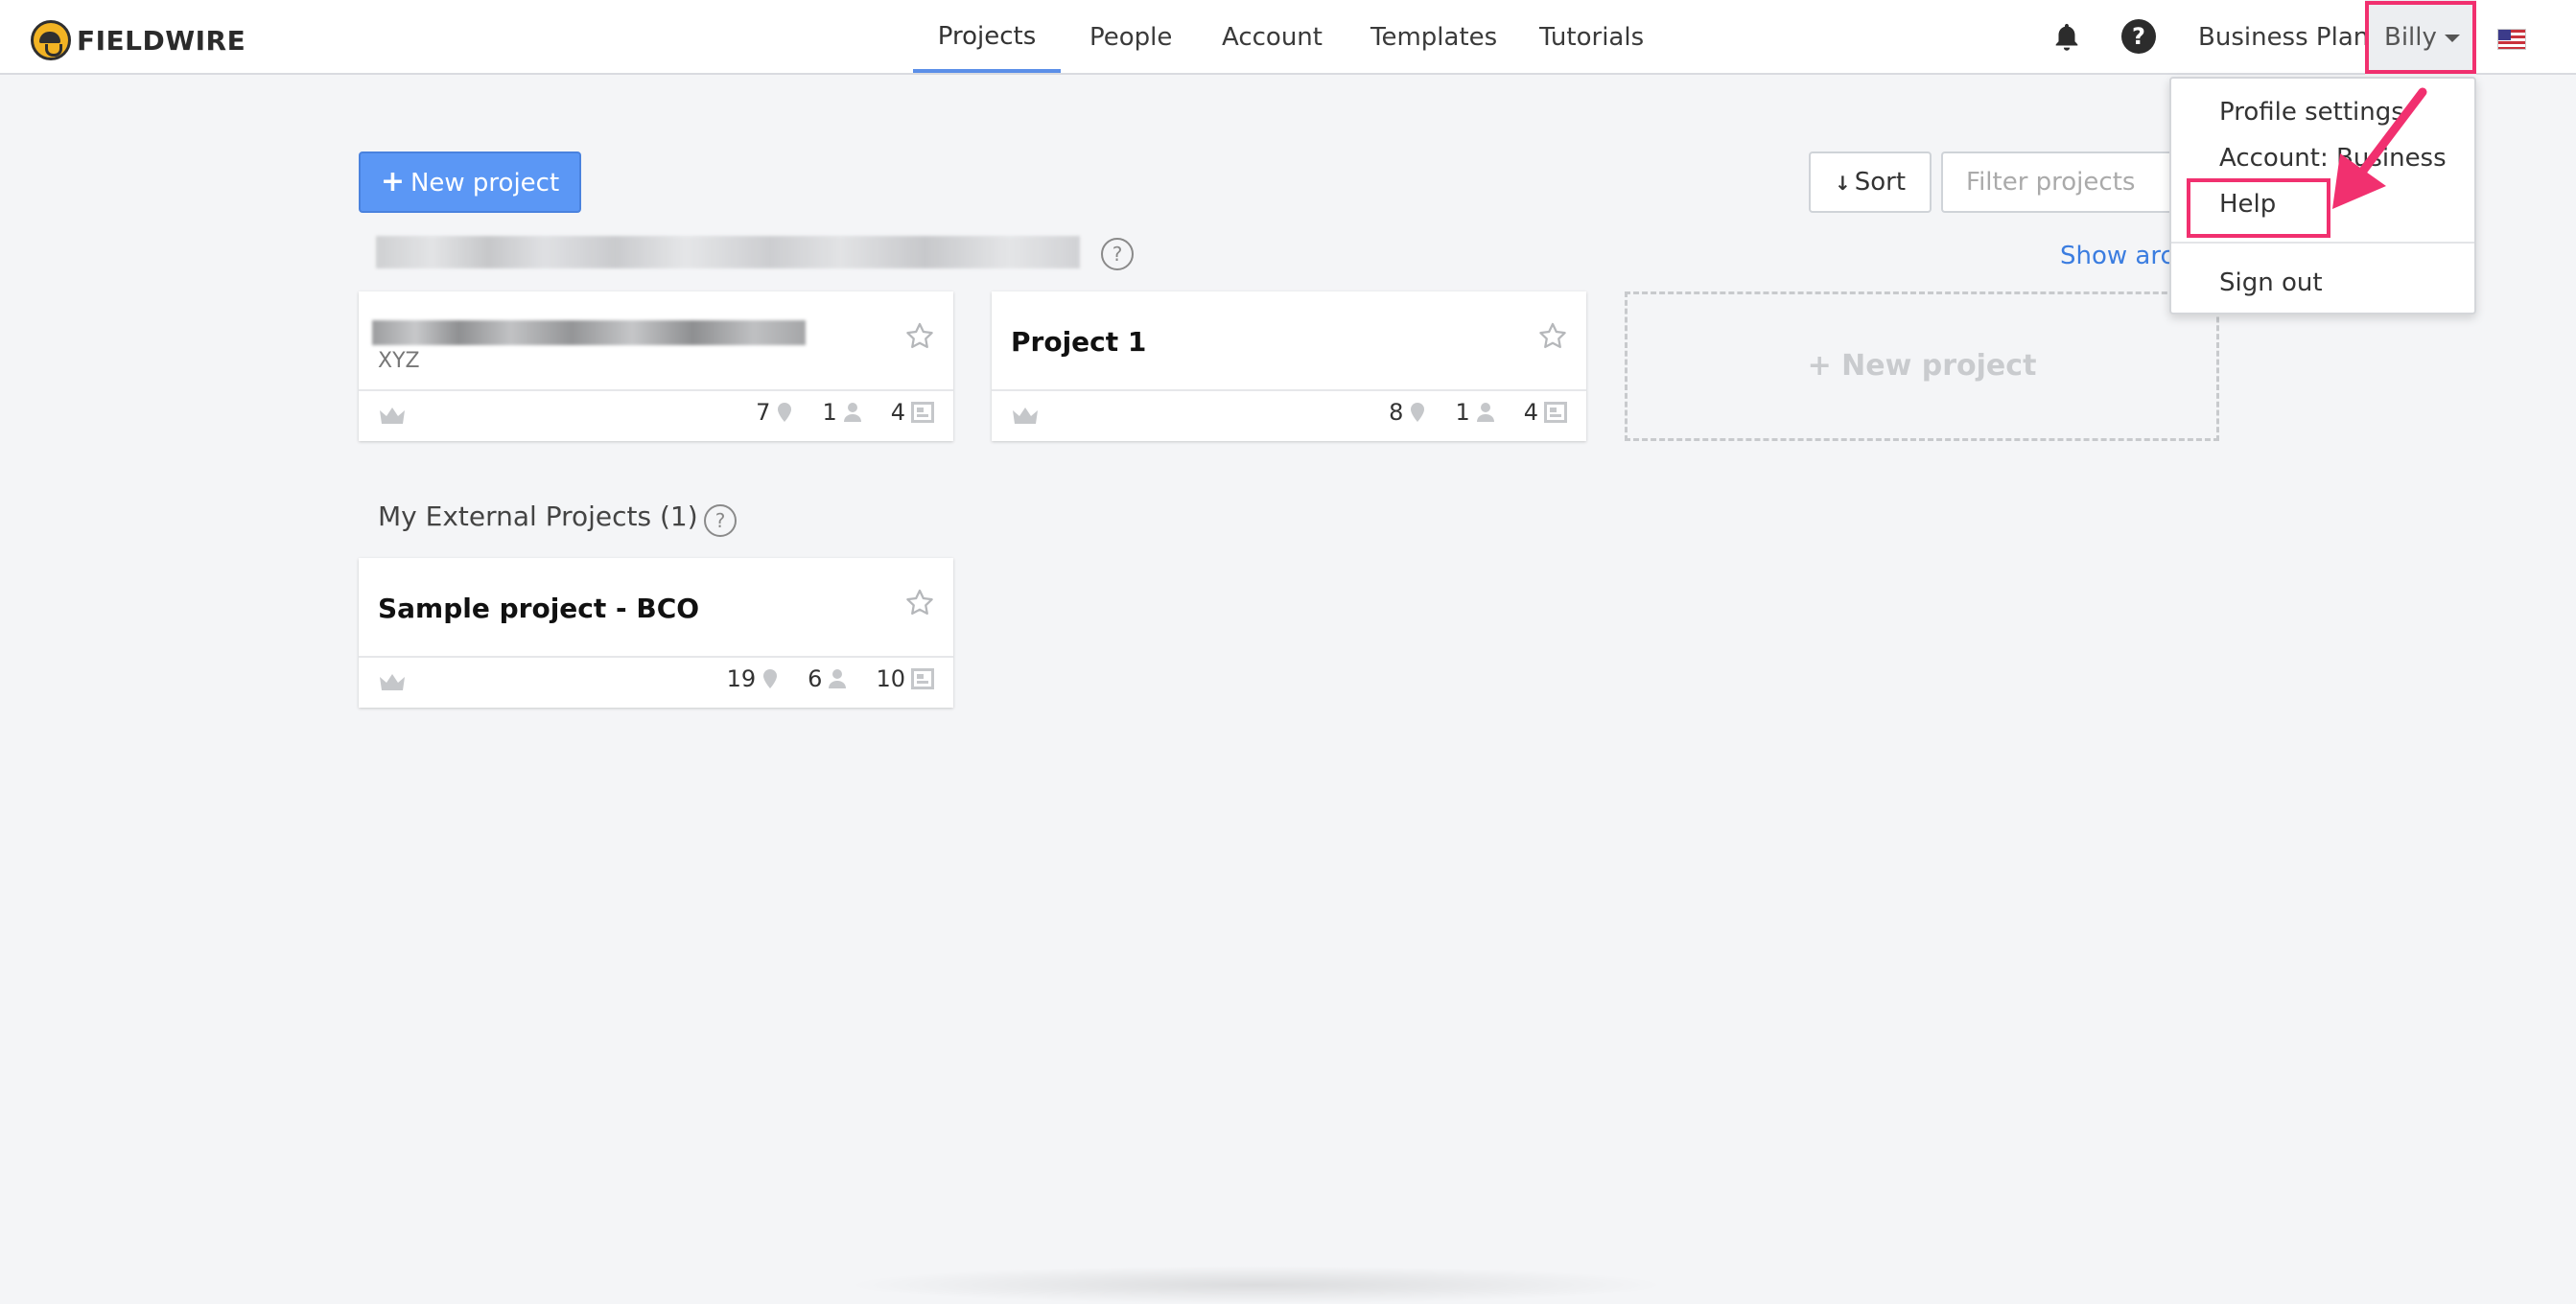 The width and height of the screenshot is (2576, 1304). I want to click on section-help-icon: ?, so click(1117, 254).